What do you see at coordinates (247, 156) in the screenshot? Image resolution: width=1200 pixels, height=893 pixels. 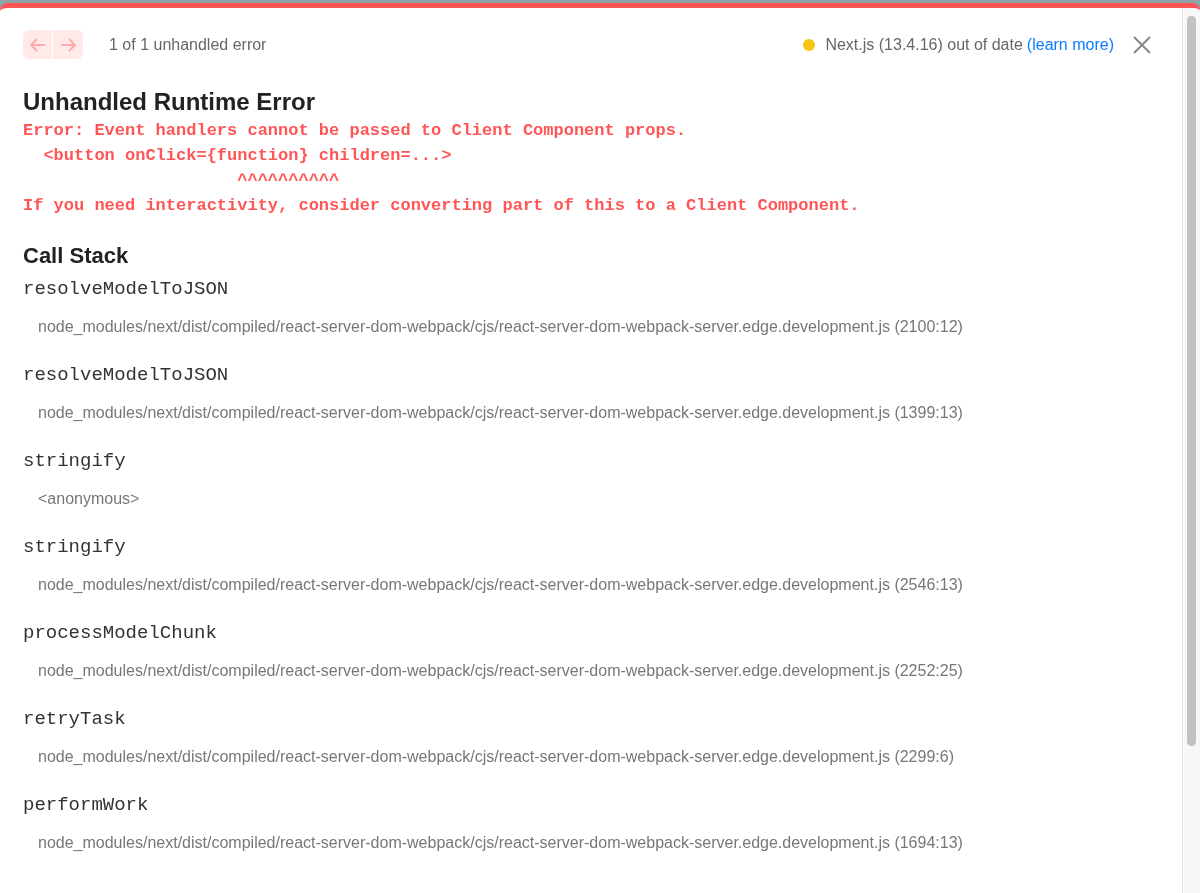 I see `error-message-line: <button onClick={function} children=...>` at bounding box center [247, 156].